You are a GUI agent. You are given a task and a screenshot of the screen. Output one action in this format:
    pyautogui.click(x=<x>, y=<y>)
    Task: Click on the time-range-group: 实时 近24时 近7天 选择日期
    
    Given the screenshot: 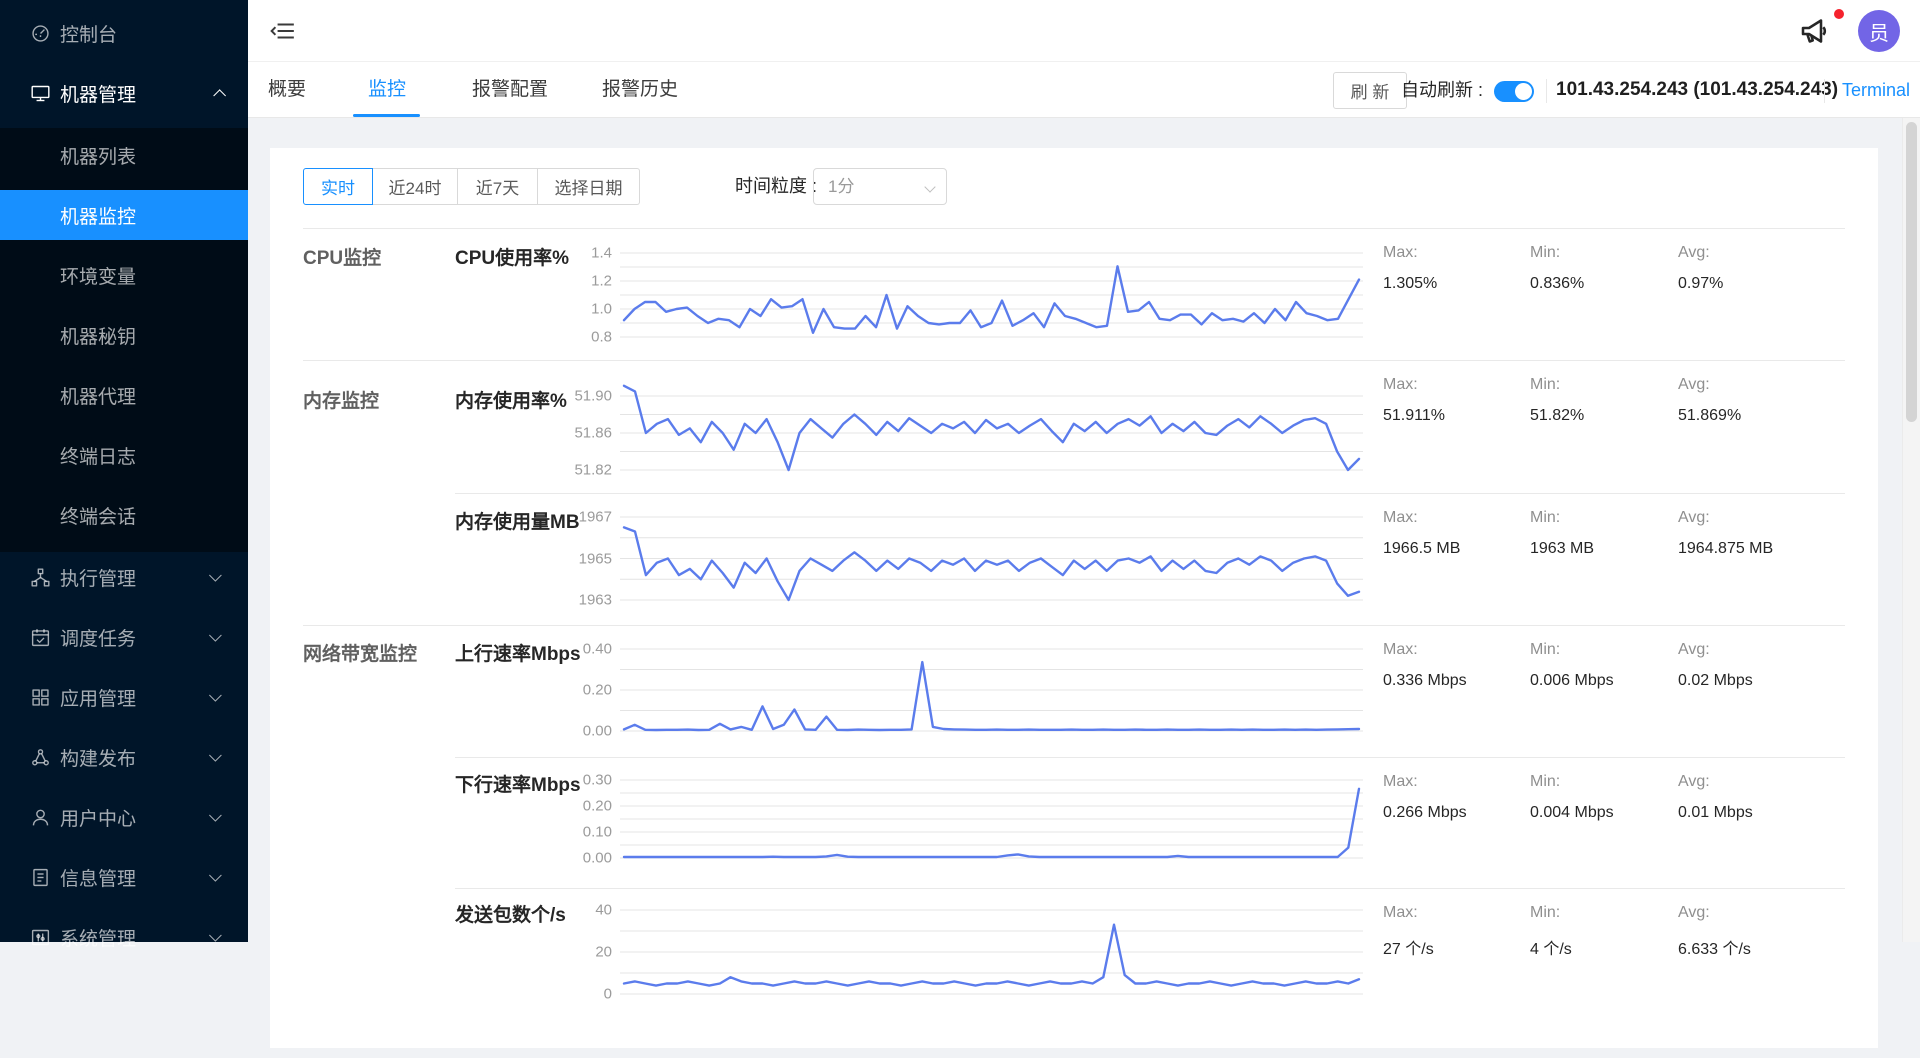 What is the action you would take?
    pyautogui.click(x=471, y=186)
    